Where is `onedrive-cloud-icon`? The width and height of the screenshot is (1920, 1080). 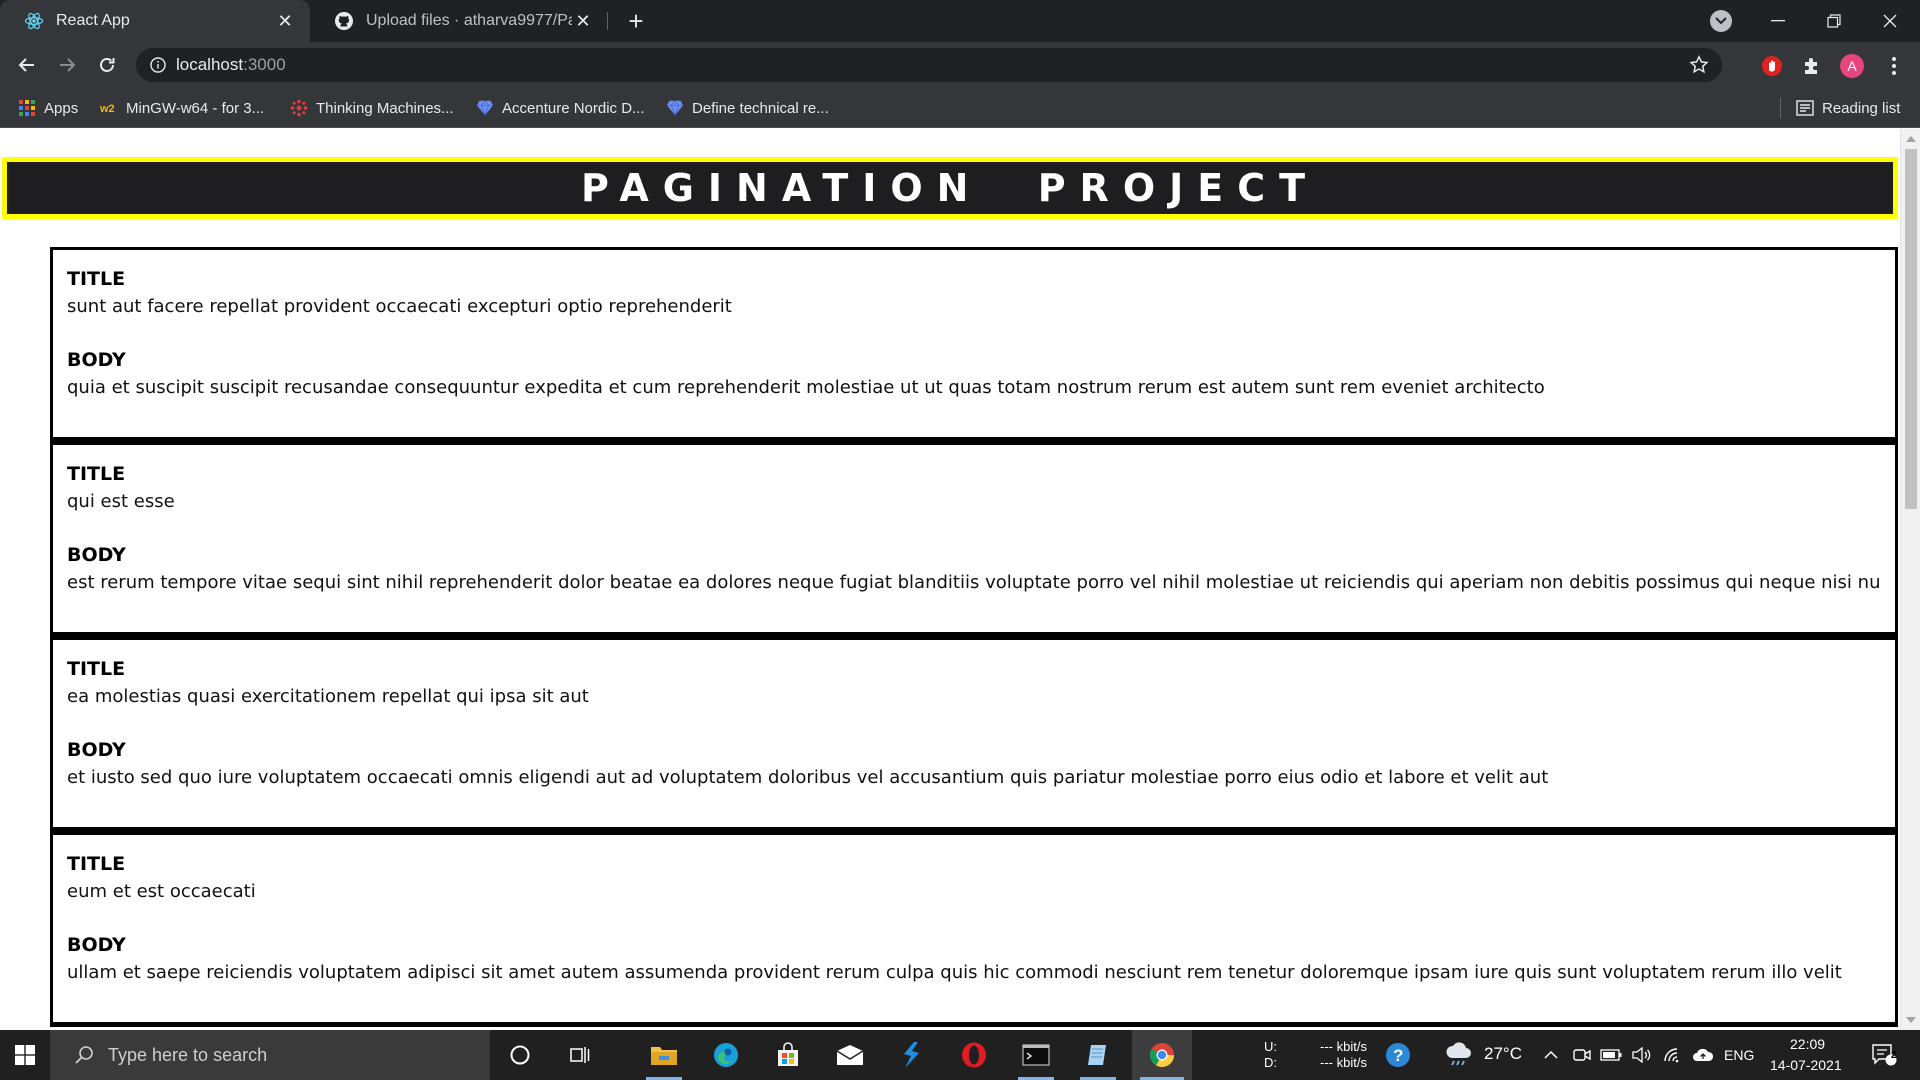
onedrive-cloud-icon is located at coordinates (1703, 1055).